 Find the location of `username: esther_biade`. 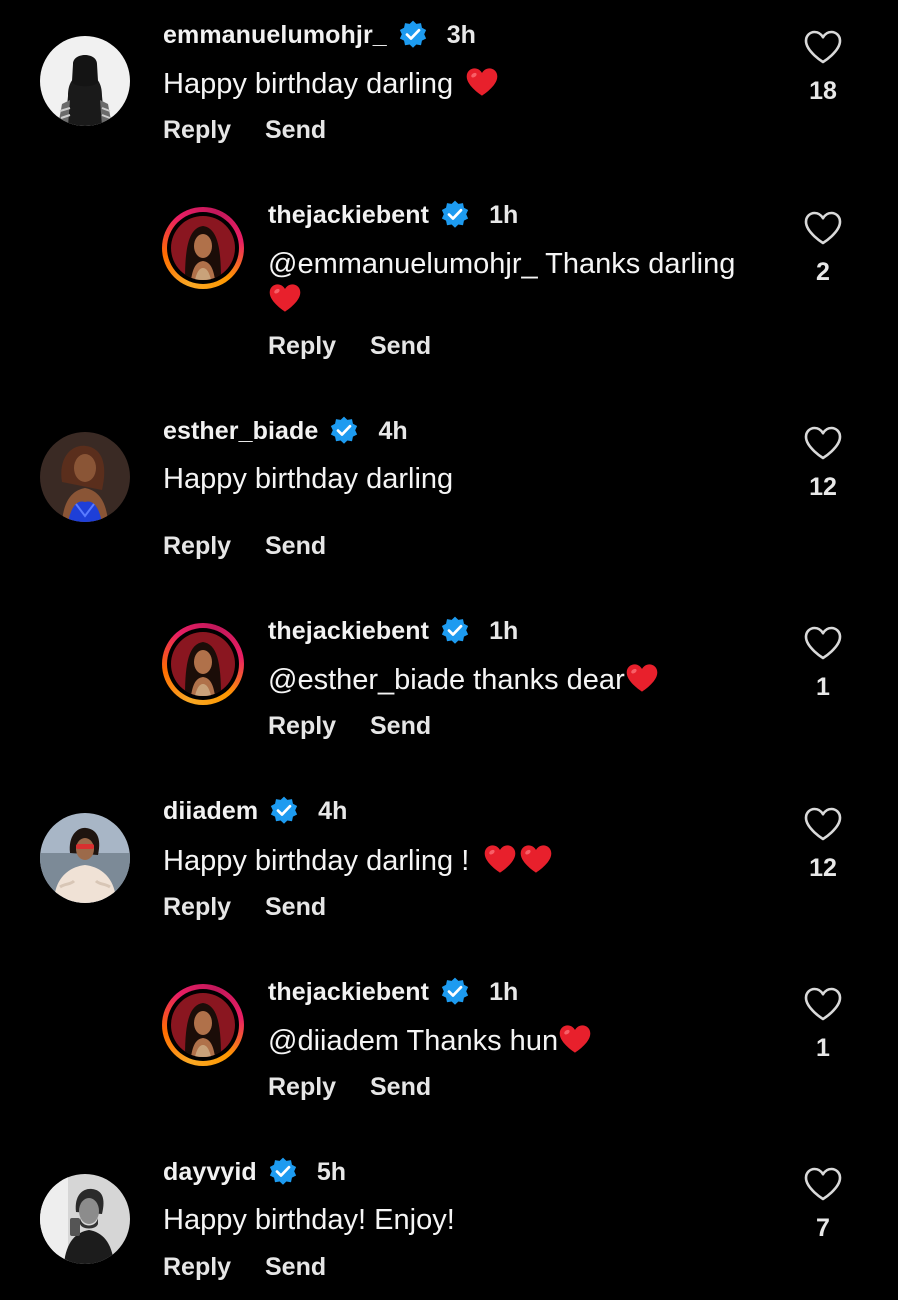

username: esther_biade is located at coordinates (240, 431).